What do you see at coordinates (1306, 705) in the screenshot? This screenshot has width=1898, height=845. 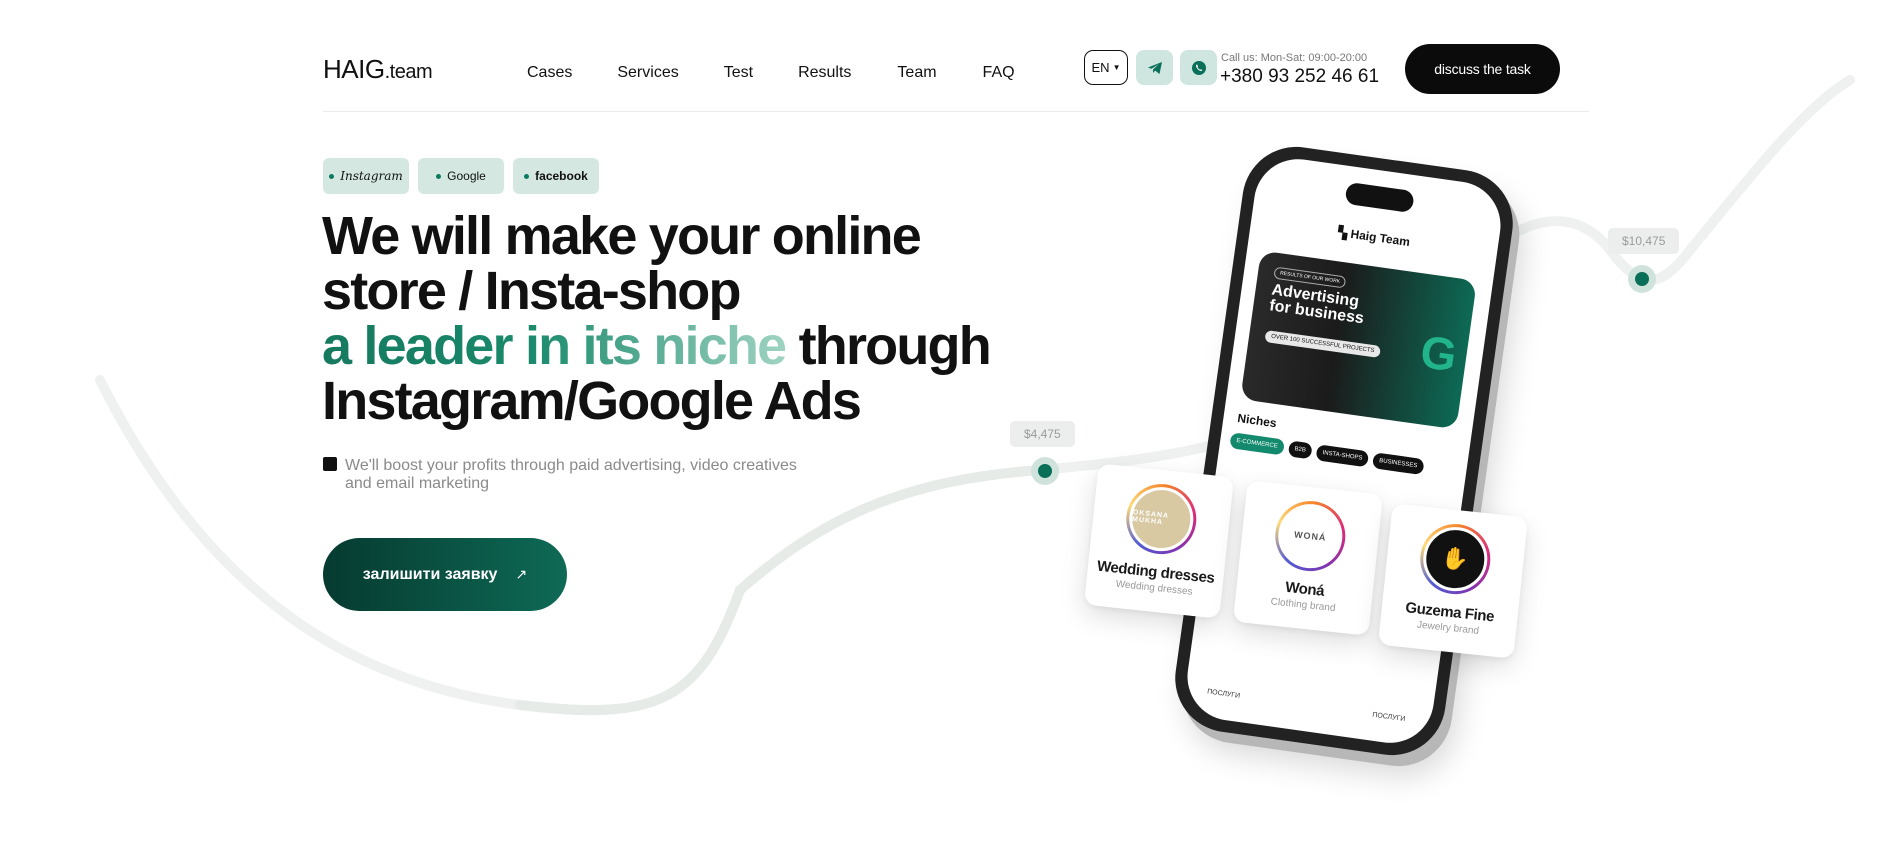 I see `screen-footer: ПОСЛУГИ ПОСЛУГИ` at bounding box center [1306, 705].